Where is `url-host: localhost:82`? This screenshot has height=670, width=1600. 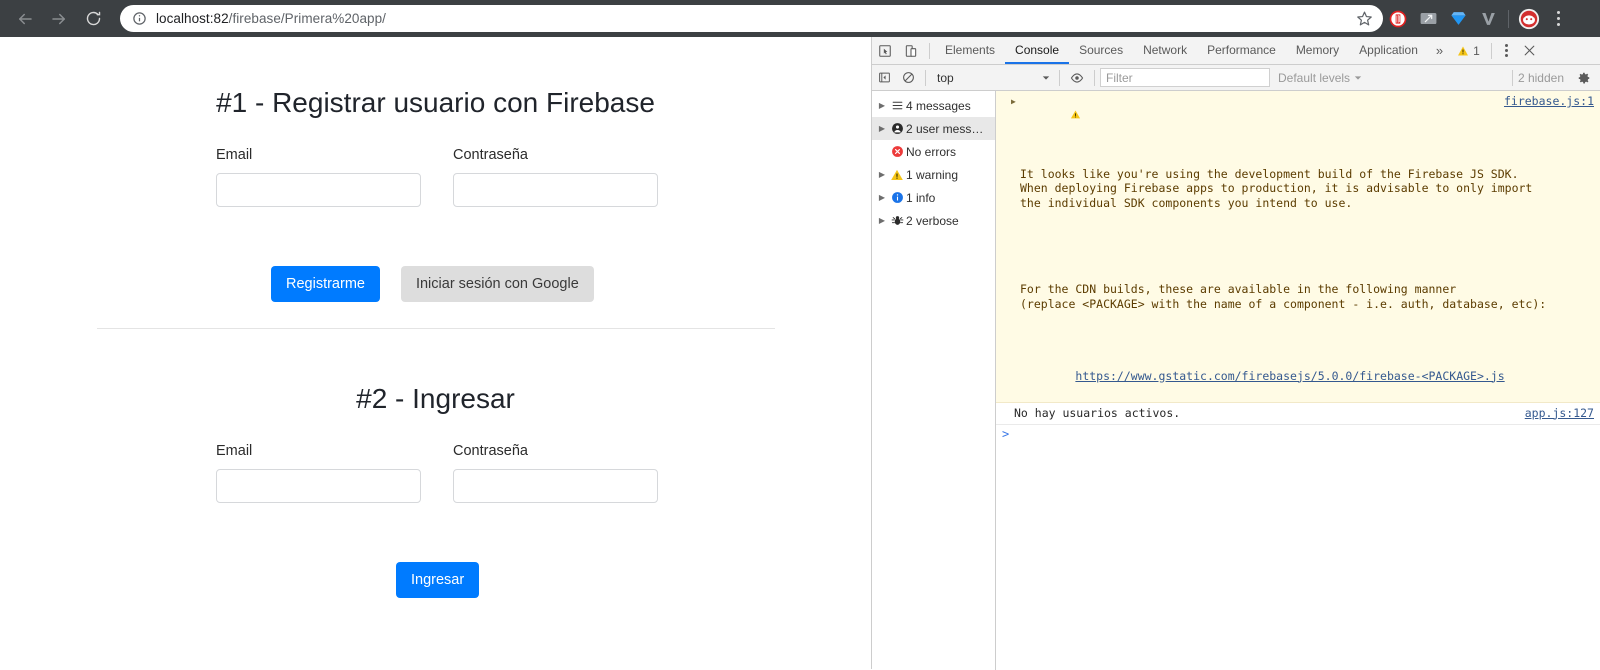
url-host: localhost:82 is located at coordinates (192, 18).